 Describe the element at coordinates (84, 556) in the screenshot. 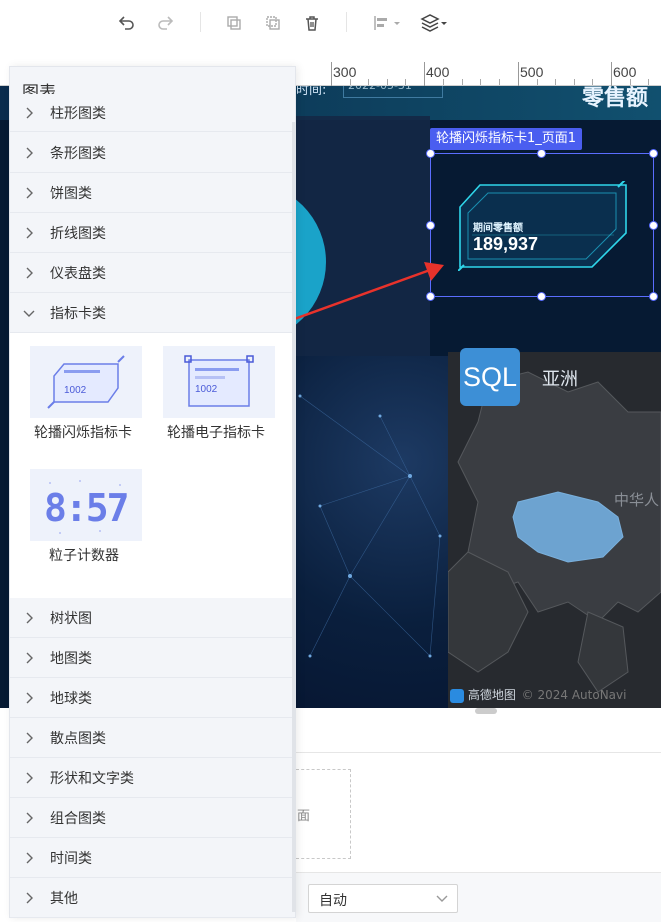

I see `thumb-label: 粒子计数器` at that location.